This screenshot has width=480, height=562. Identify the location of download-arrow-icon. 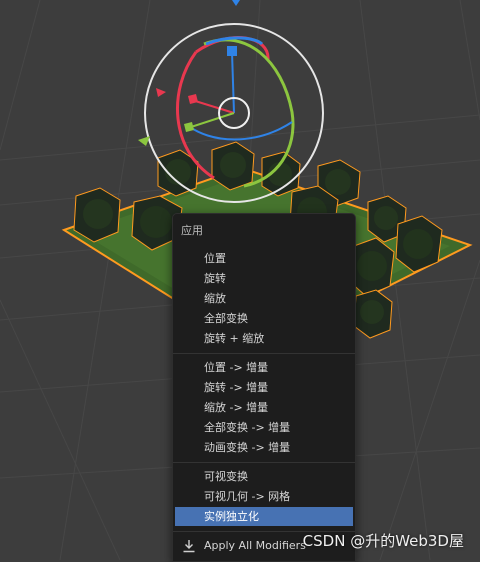
(189, 546).